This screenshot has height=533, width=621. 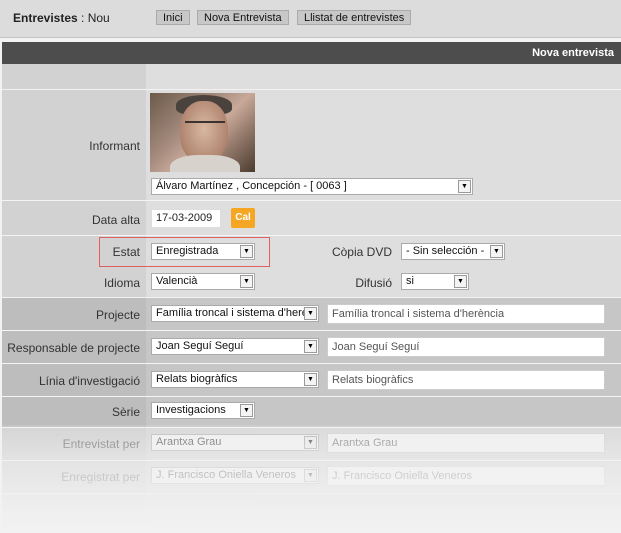 I want to click on nav-llistat-button: Llistat de entrevistes, so click(x=354, y=17).